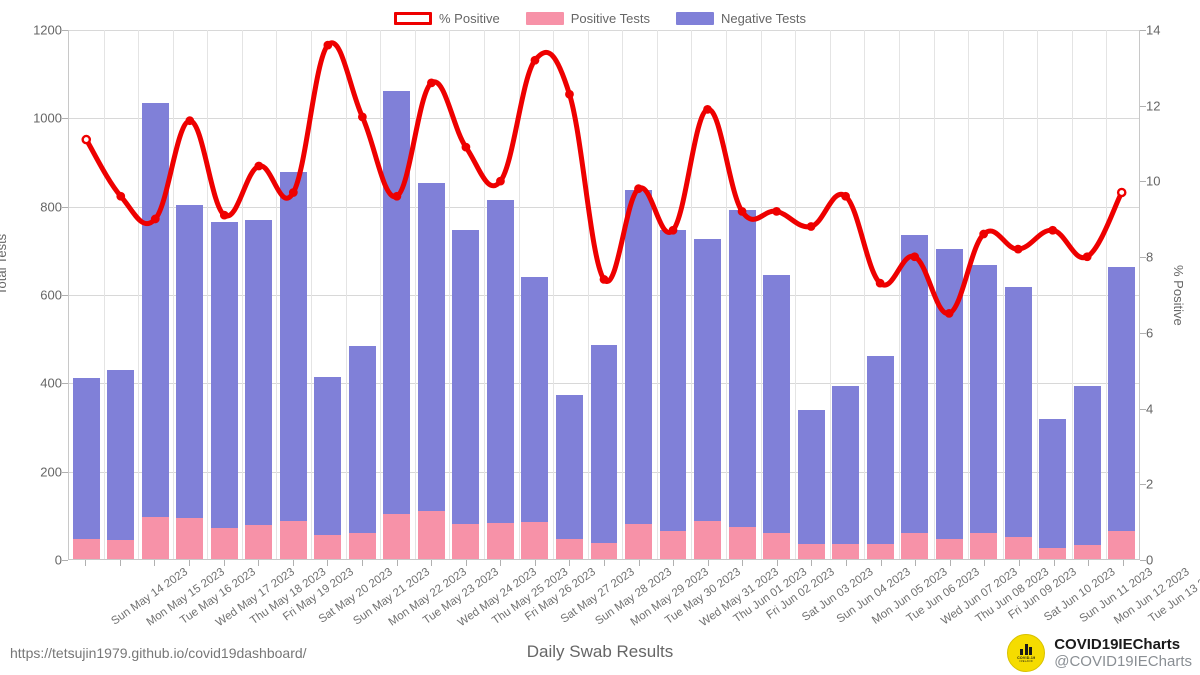  I want to click on y-axis-right-tick-label: 8, so click(1150, 257).